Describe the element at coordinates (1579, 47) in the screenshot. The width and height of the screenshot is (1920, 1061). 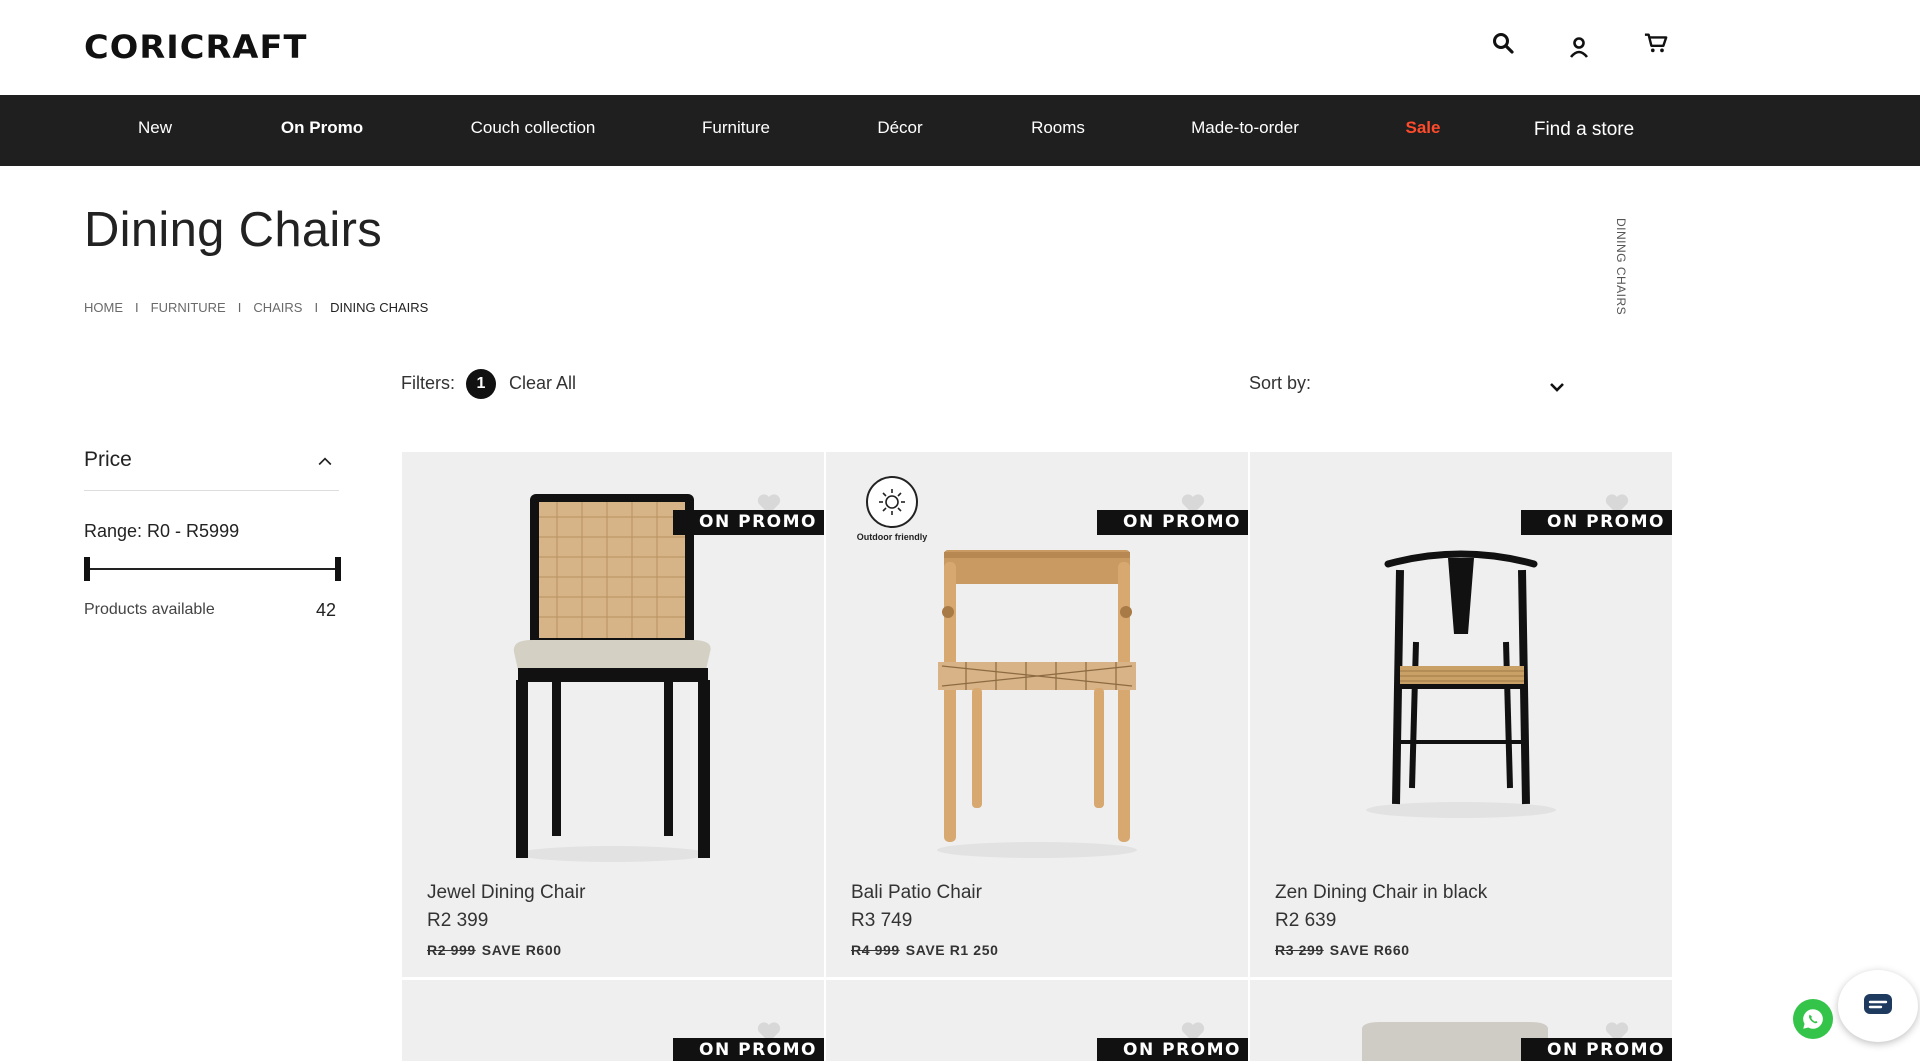
I see `account-icon` at that location.